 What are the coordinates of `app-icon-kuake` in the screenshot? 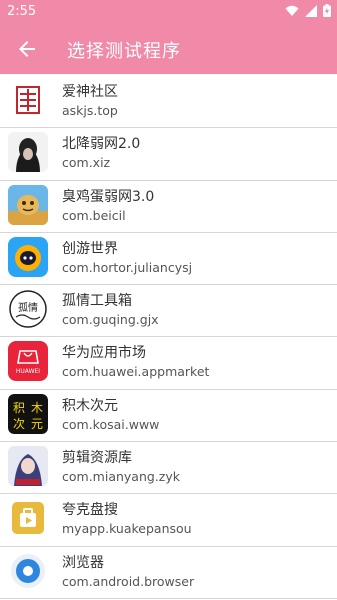 It's located at (28, 518).